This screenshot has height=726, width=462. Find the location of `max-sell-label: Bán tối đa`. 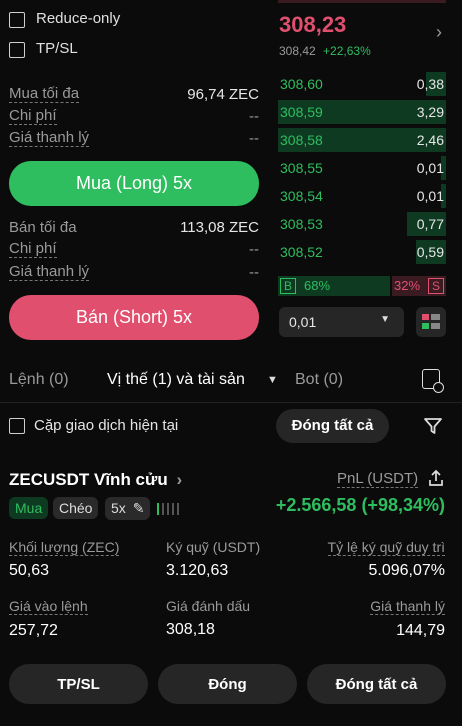

max-sell-label: Bán tối đa is located at coordinates (43, 227).